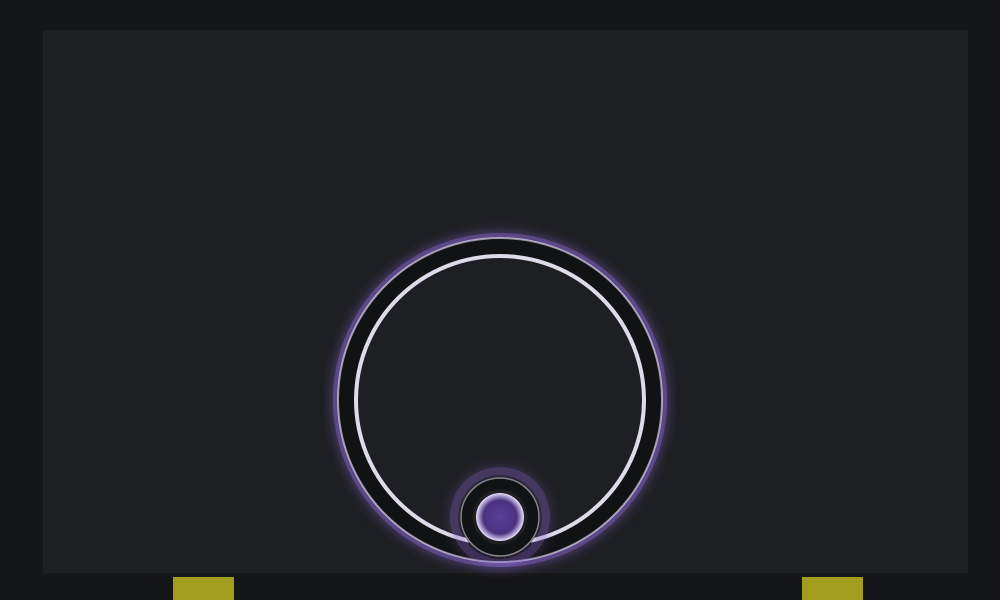  What do you see at coordinates (500, 517) in the screenshot?
I see `small-ball` at bounding box center [500, 517].